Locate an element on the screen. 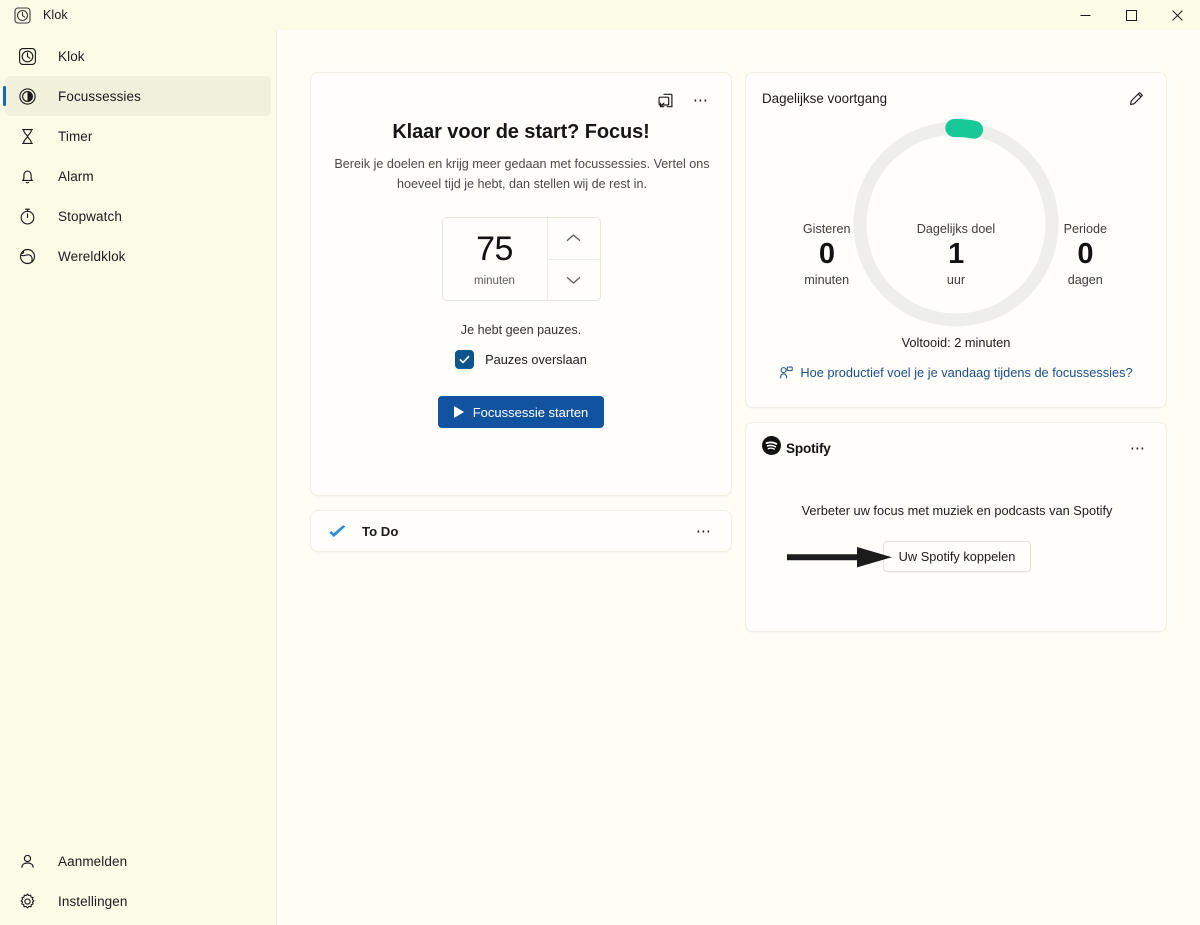 Image resolution: width=1200 pixels, height=925 pixels. sidebar-item-alarm: Alarm is located at coordinates (138, 176).